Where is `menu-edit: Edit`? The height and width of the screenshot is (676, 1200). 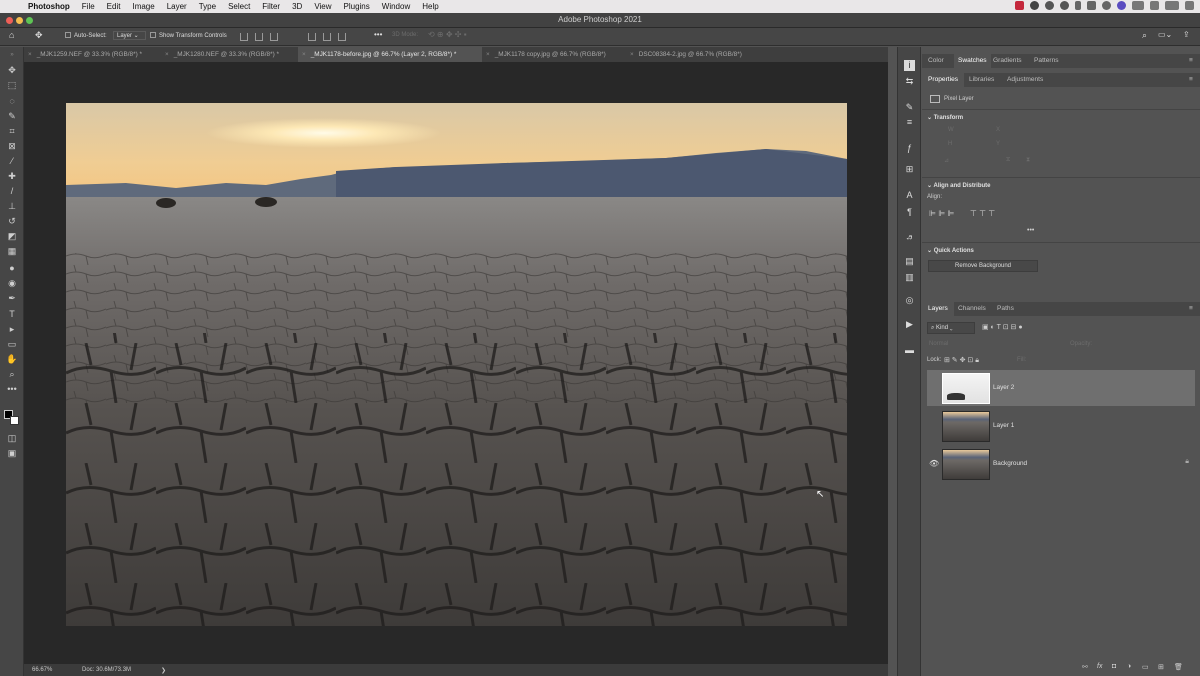 menu-edit: Edit is located at coordinates (114, 6).